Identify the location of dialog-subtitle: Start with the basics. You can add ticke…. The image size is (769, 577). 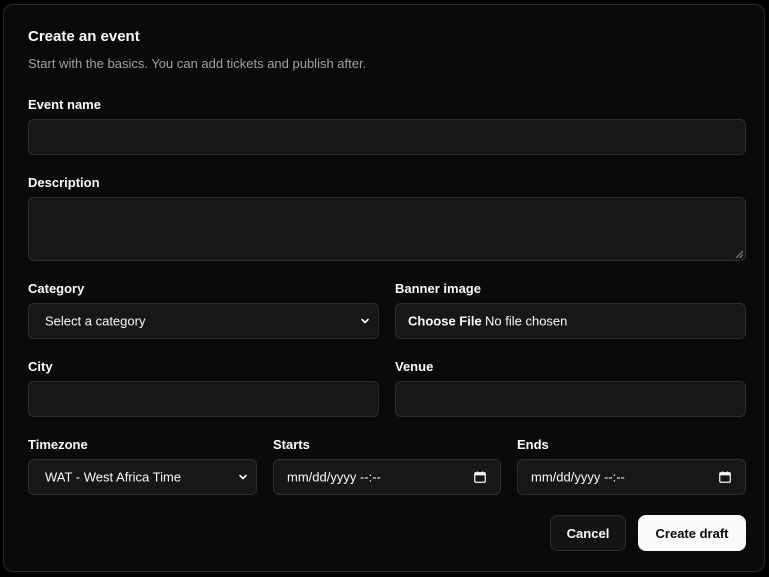
(197, 63).